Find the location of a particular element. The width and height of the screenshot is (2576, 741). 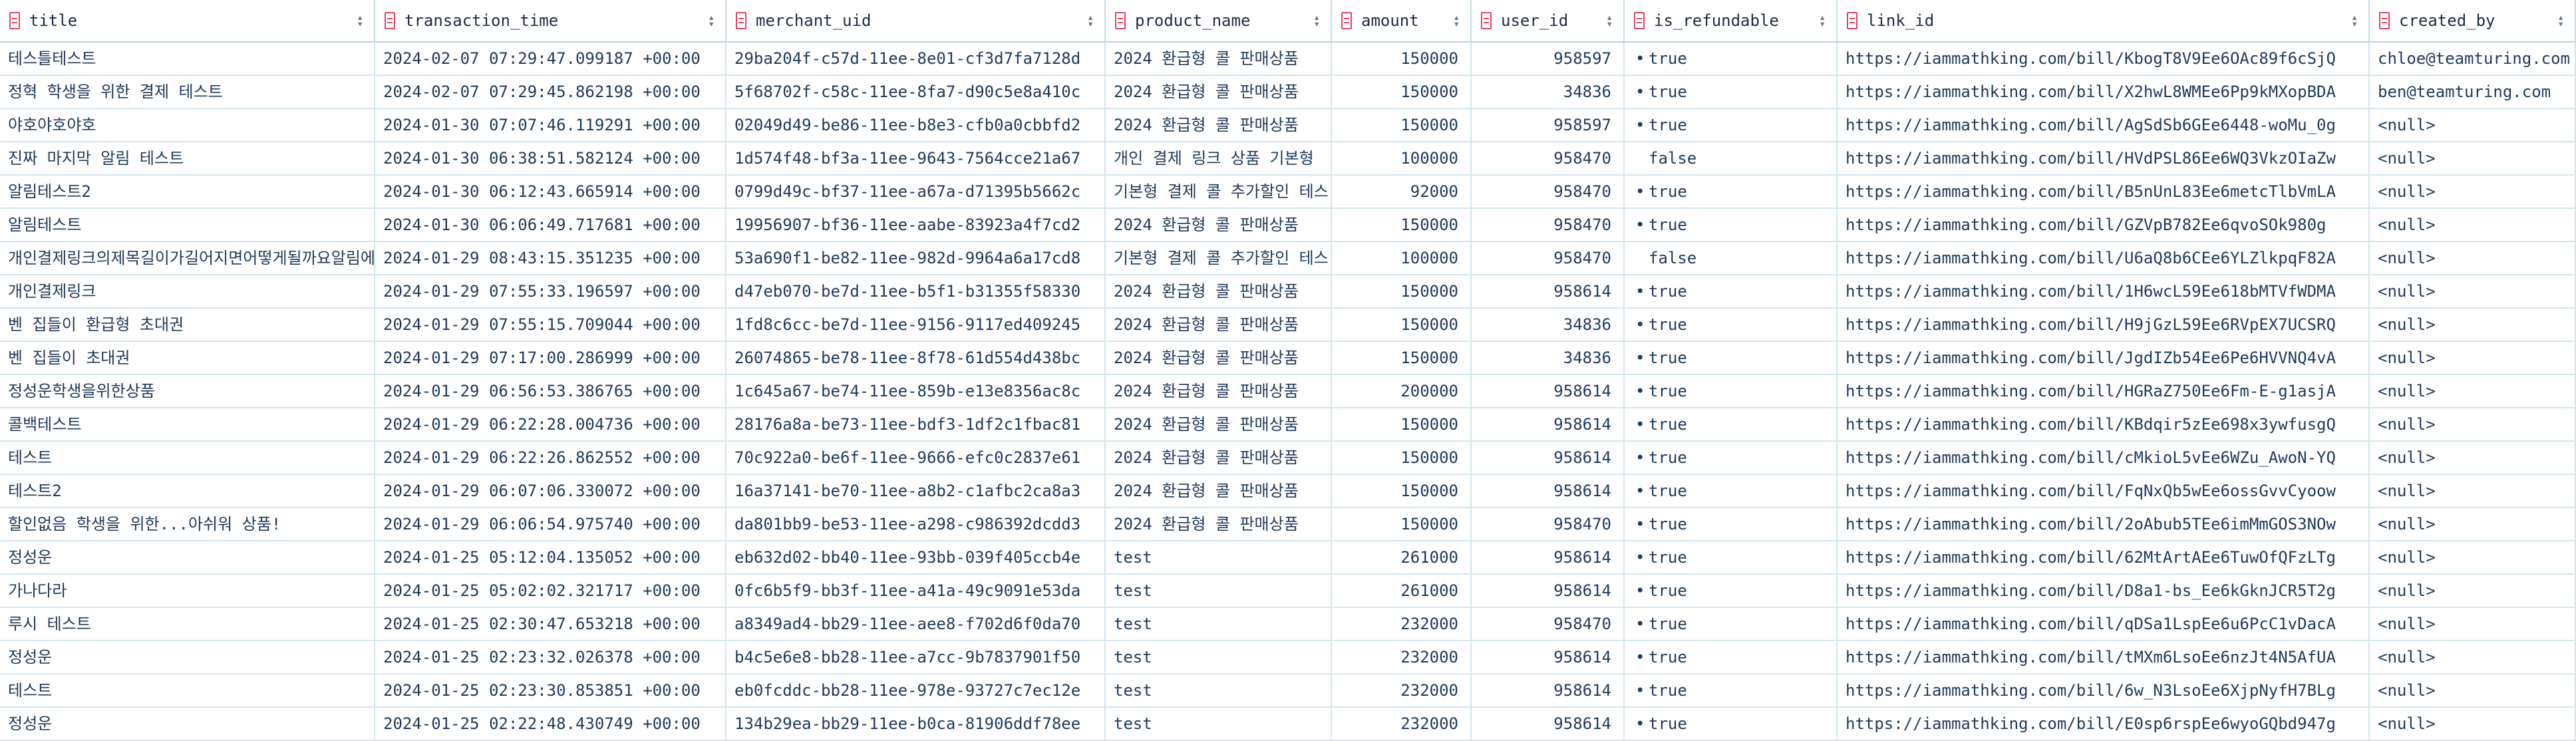

cell-transaction-time: 2024-01-29 06:07:06.330072 +00:00 is located at coordinates (550, 491).